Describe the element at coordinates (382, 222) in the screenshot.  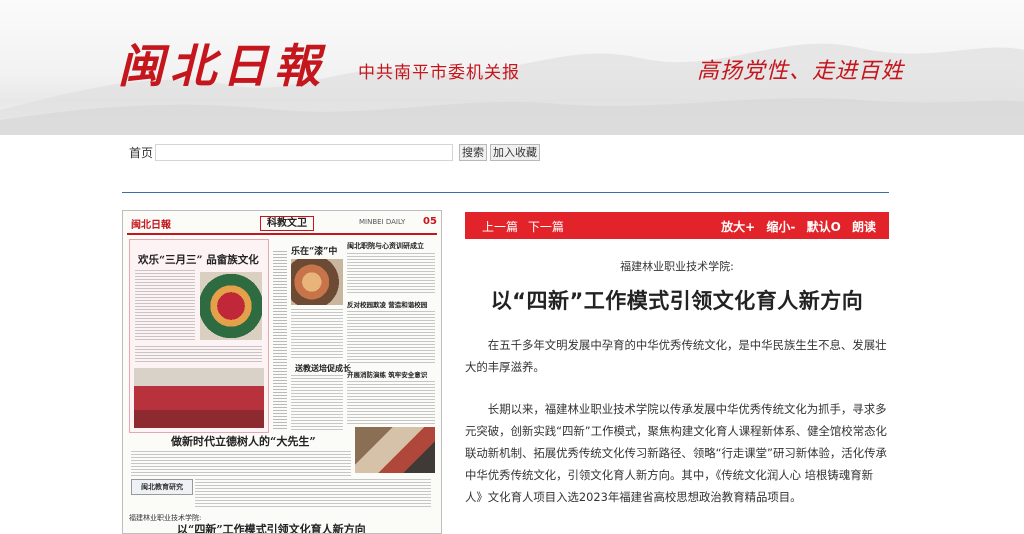
I see `paper-daily-label: MINBEI DAILY` at that location.